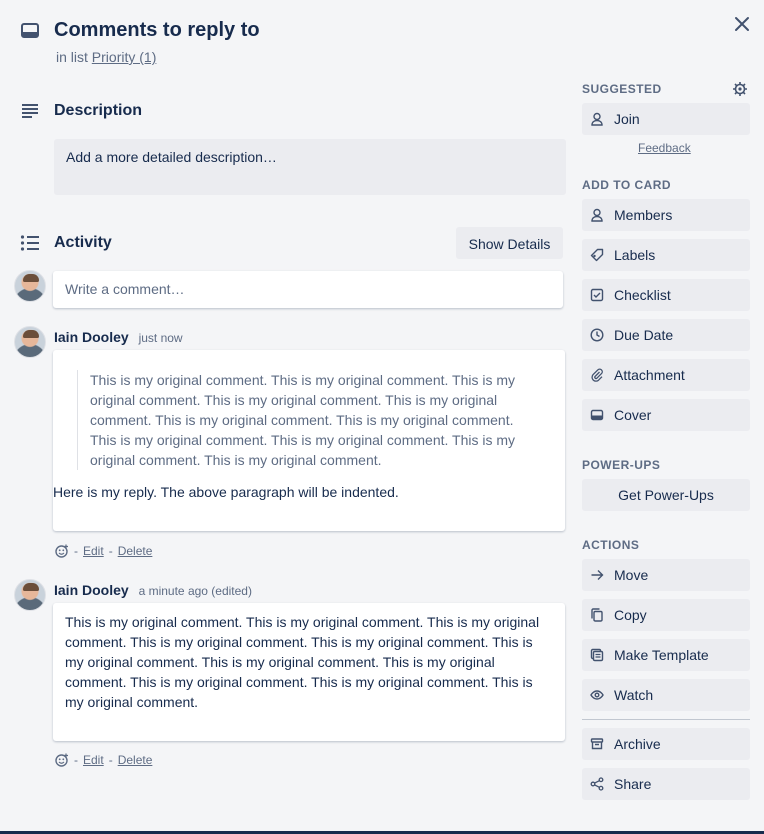  Describe the element at coordinates (72, 57) in the screenshot. I see `in-list-prefix: in list` at that location.